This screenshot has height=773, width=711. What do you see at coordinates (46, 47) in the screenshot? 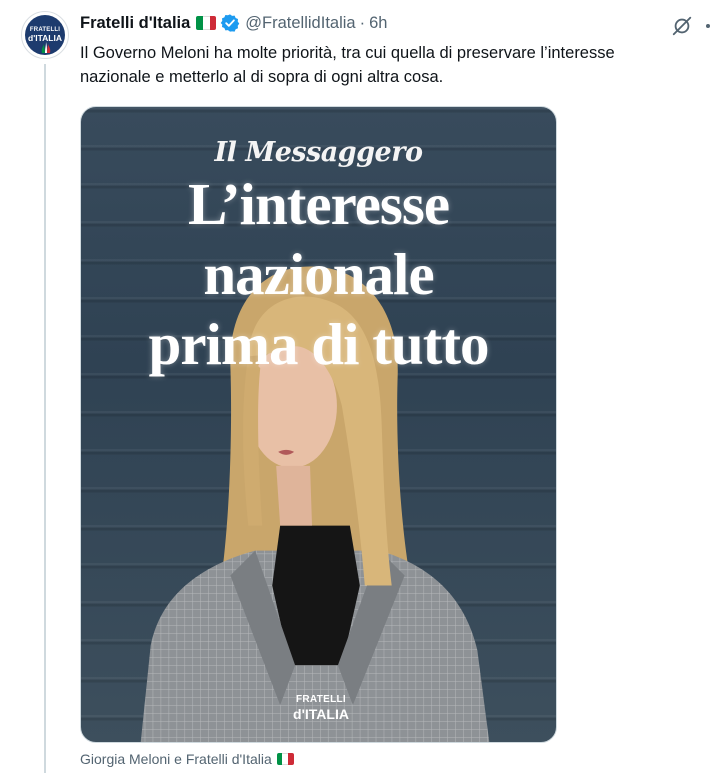
I see `flame-icon` at bounding box center [46, 47].